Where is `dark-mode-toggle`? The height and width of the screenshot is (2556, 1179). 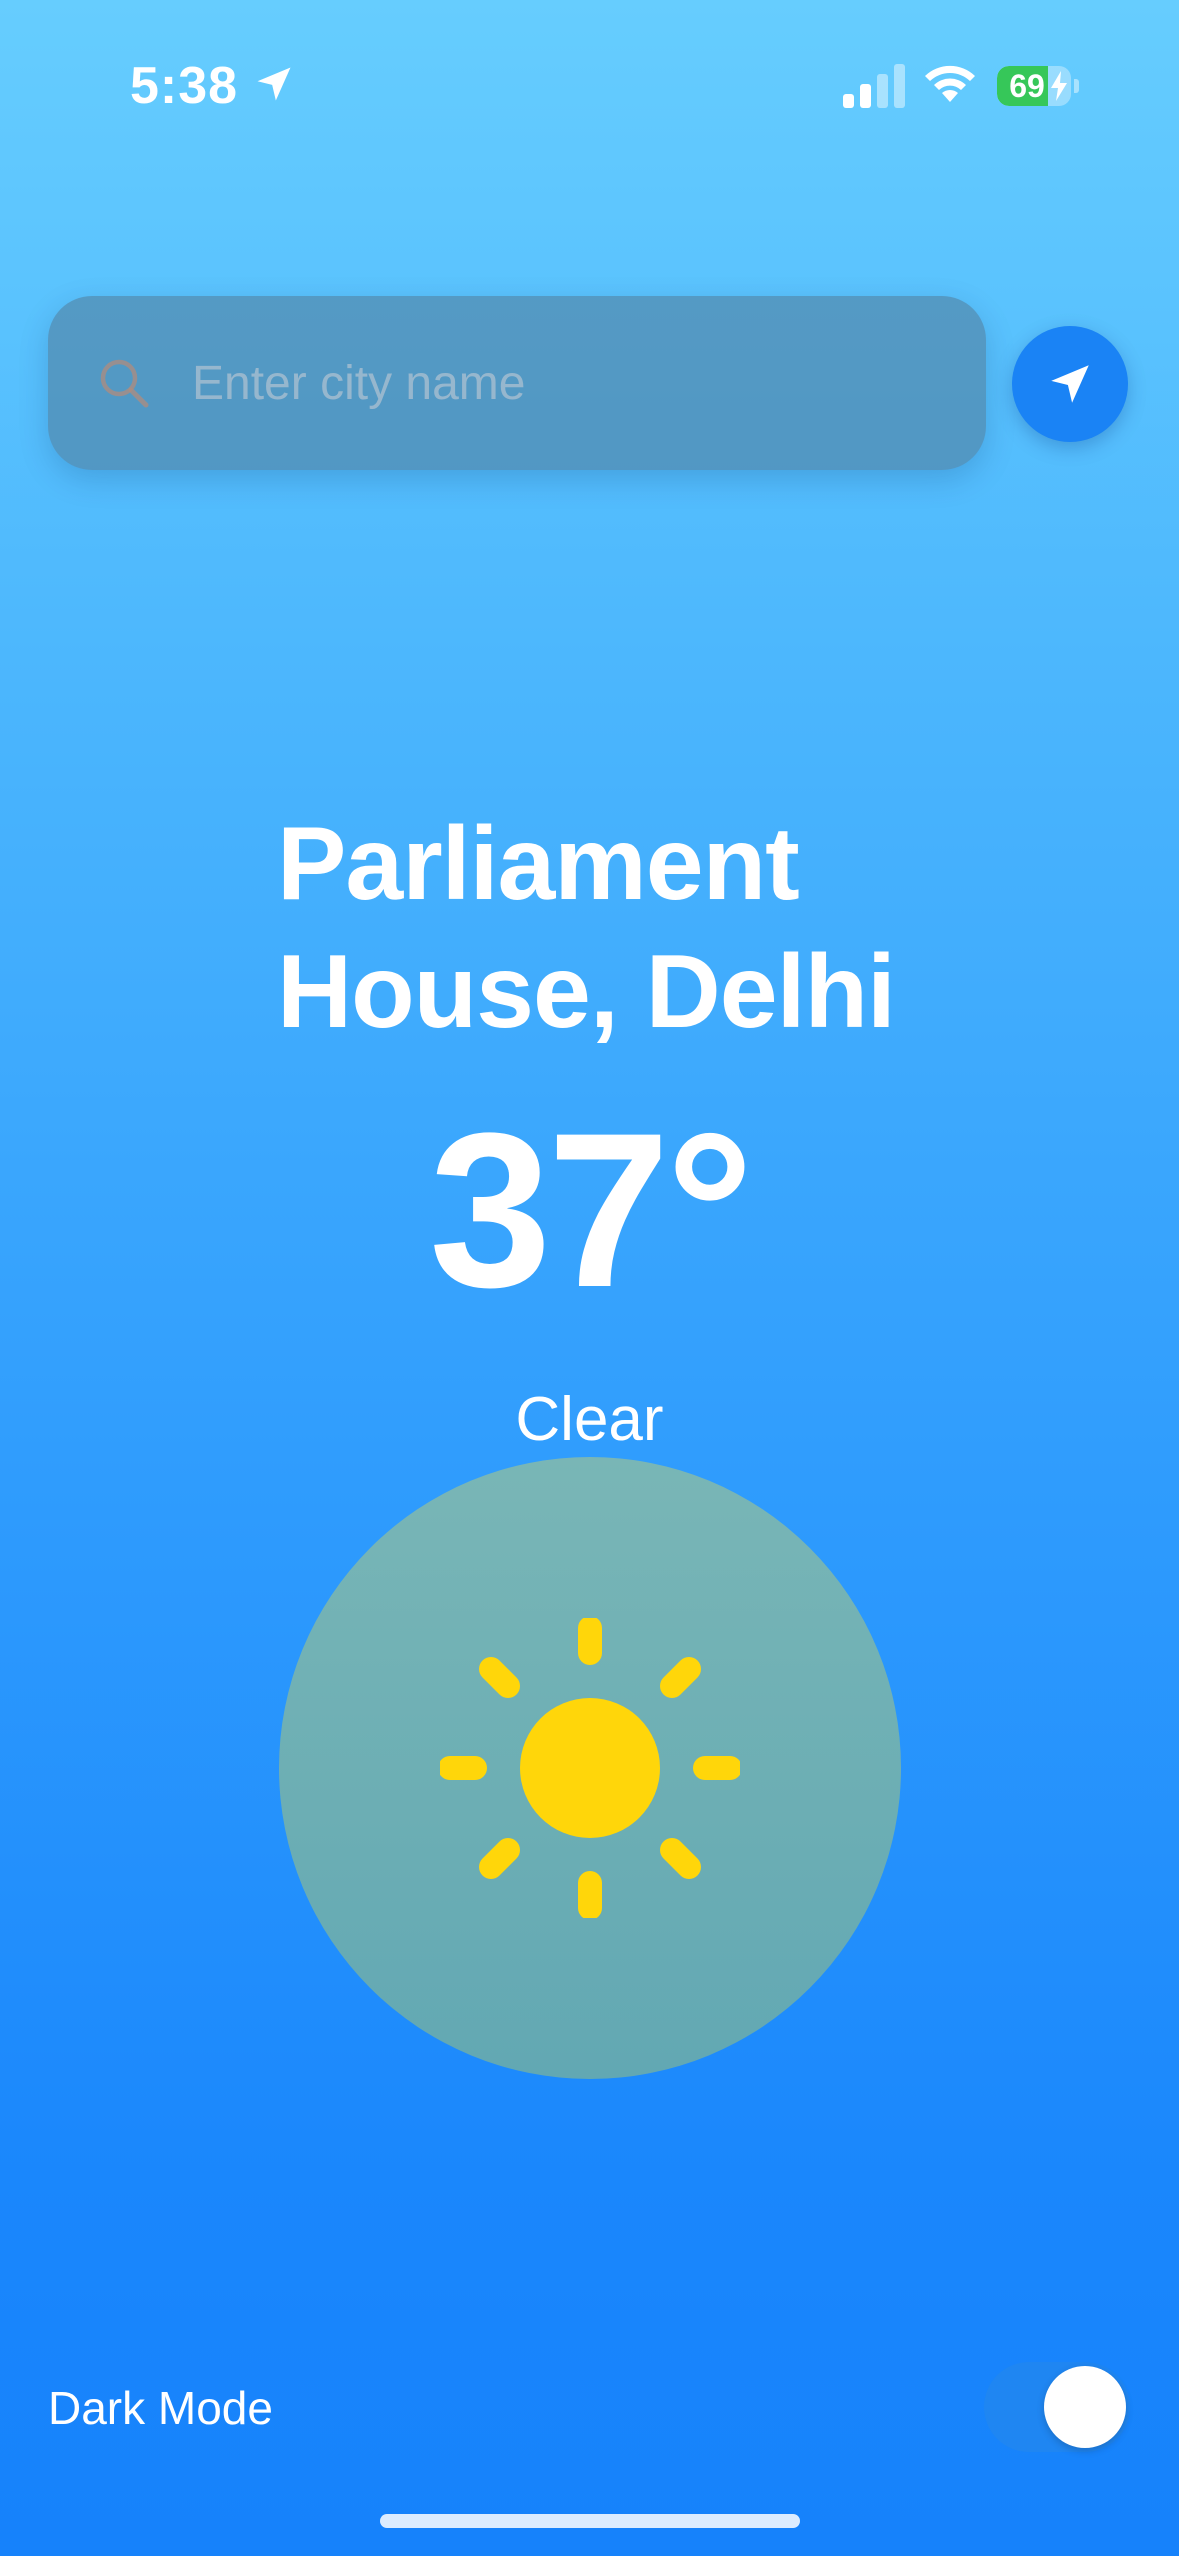
dark-mode-toggle is located at coordinates (1057, 2407).